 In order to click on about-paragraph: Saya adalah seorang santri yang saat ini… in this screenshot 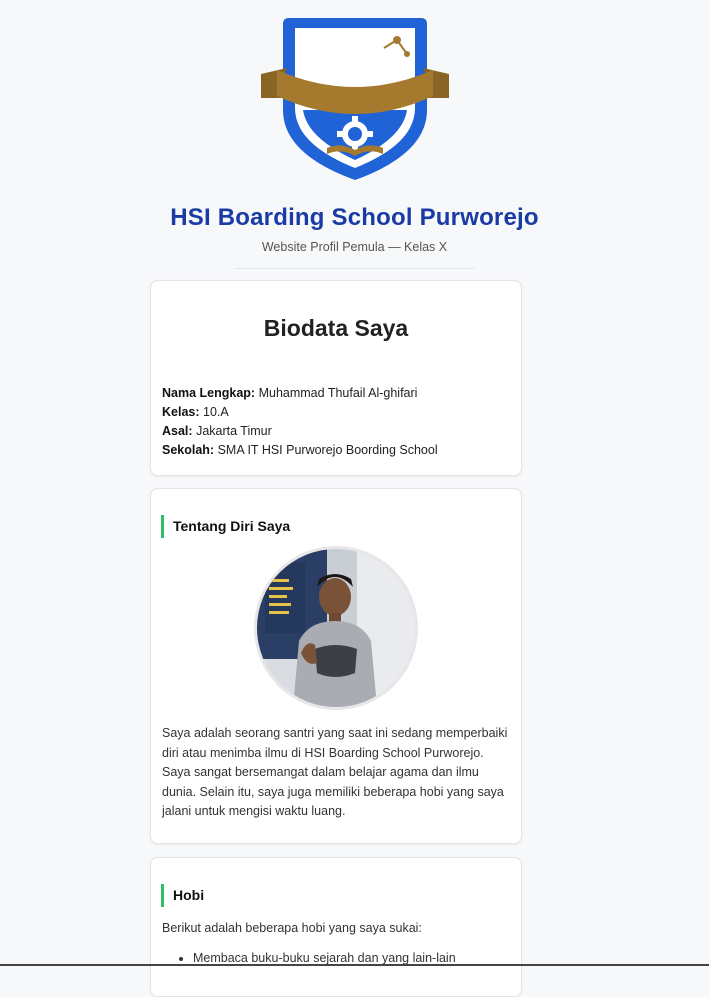, I will do `click(335, 772)`.